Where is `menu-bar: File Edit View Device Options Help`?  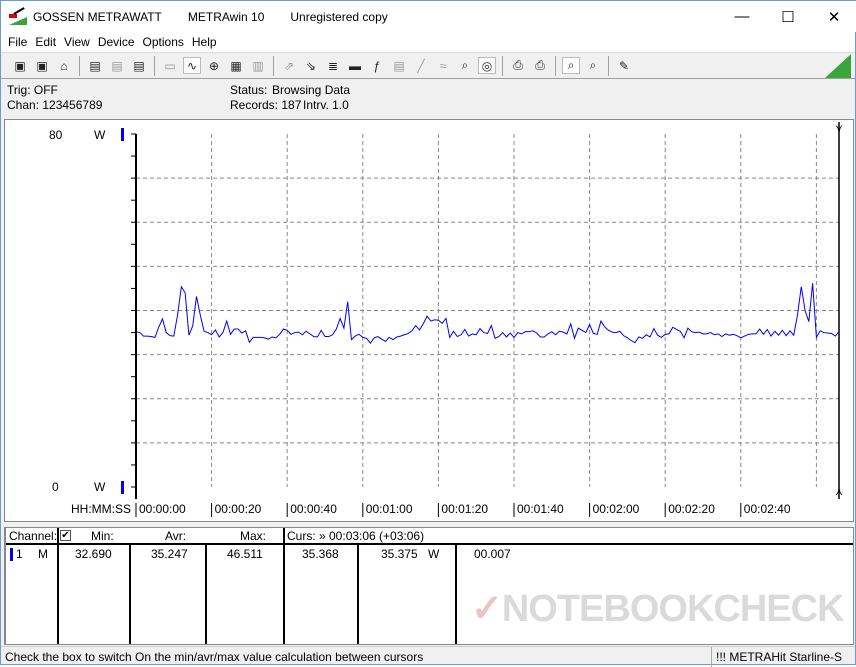
menu-bar: File Edit View Device Options Help is located at coordinates (428, 42).